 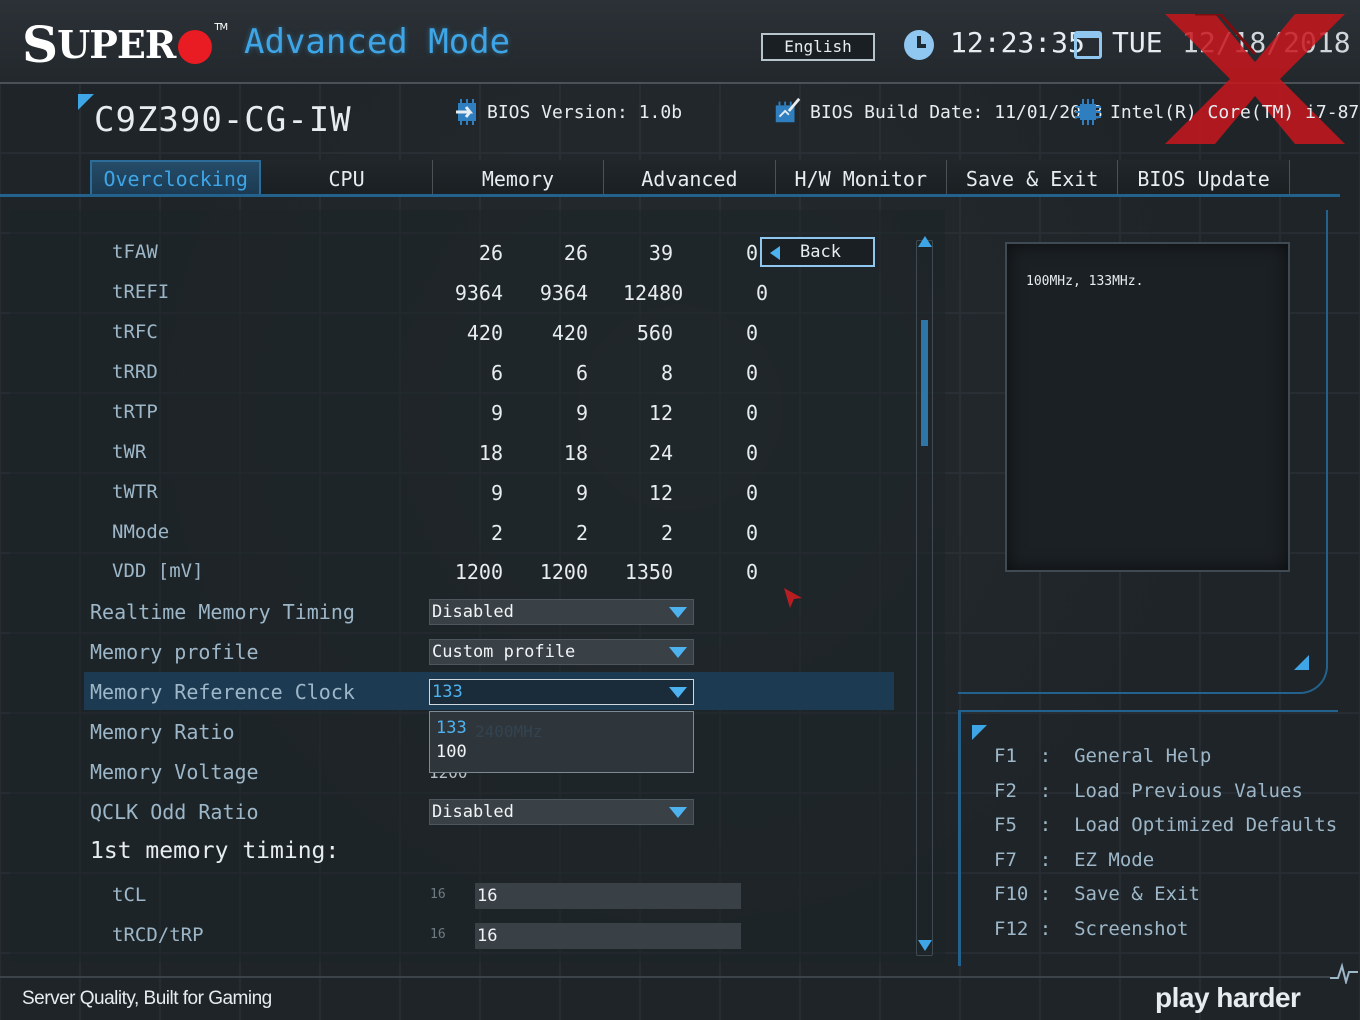 I want to click on help-description-box, so click(x=1147, y=407).